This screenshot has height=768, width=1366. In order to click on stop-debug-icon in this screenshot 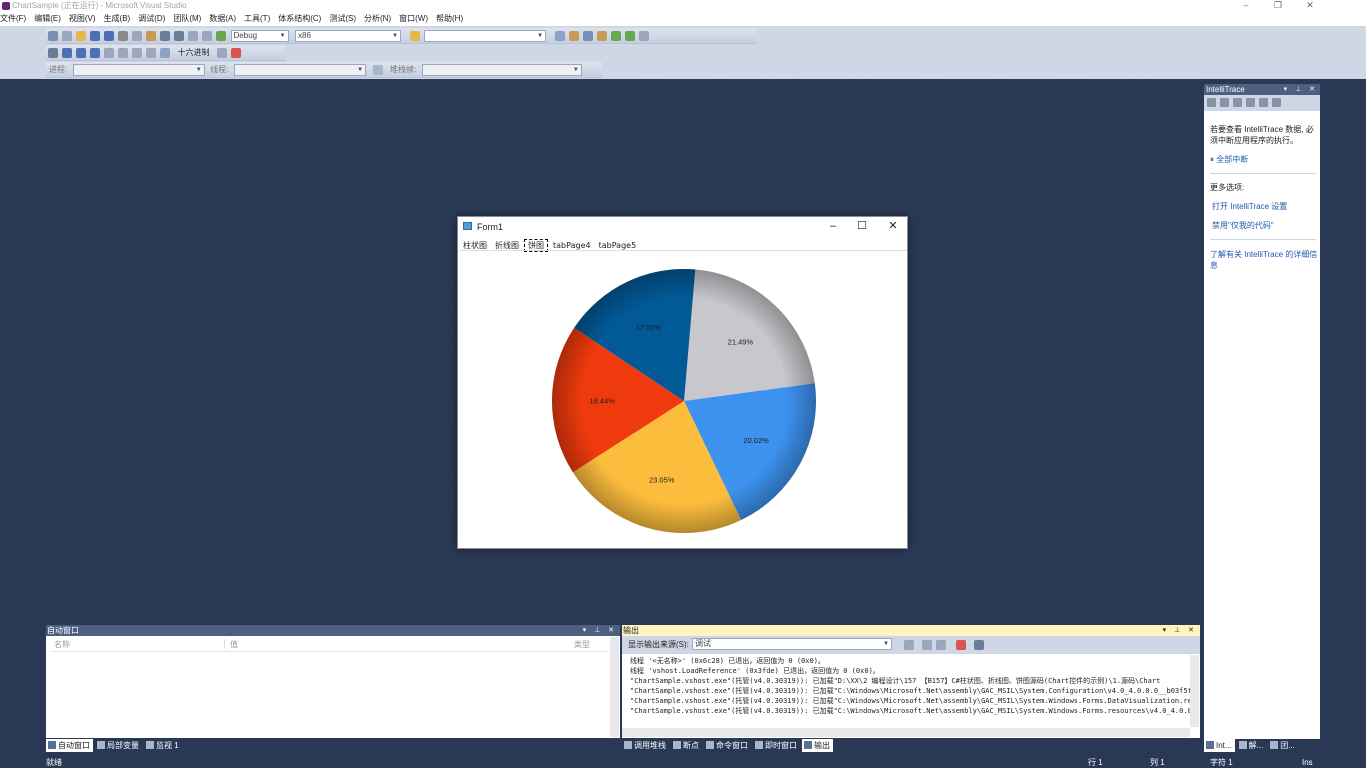, I will do `click(81, 53)`.